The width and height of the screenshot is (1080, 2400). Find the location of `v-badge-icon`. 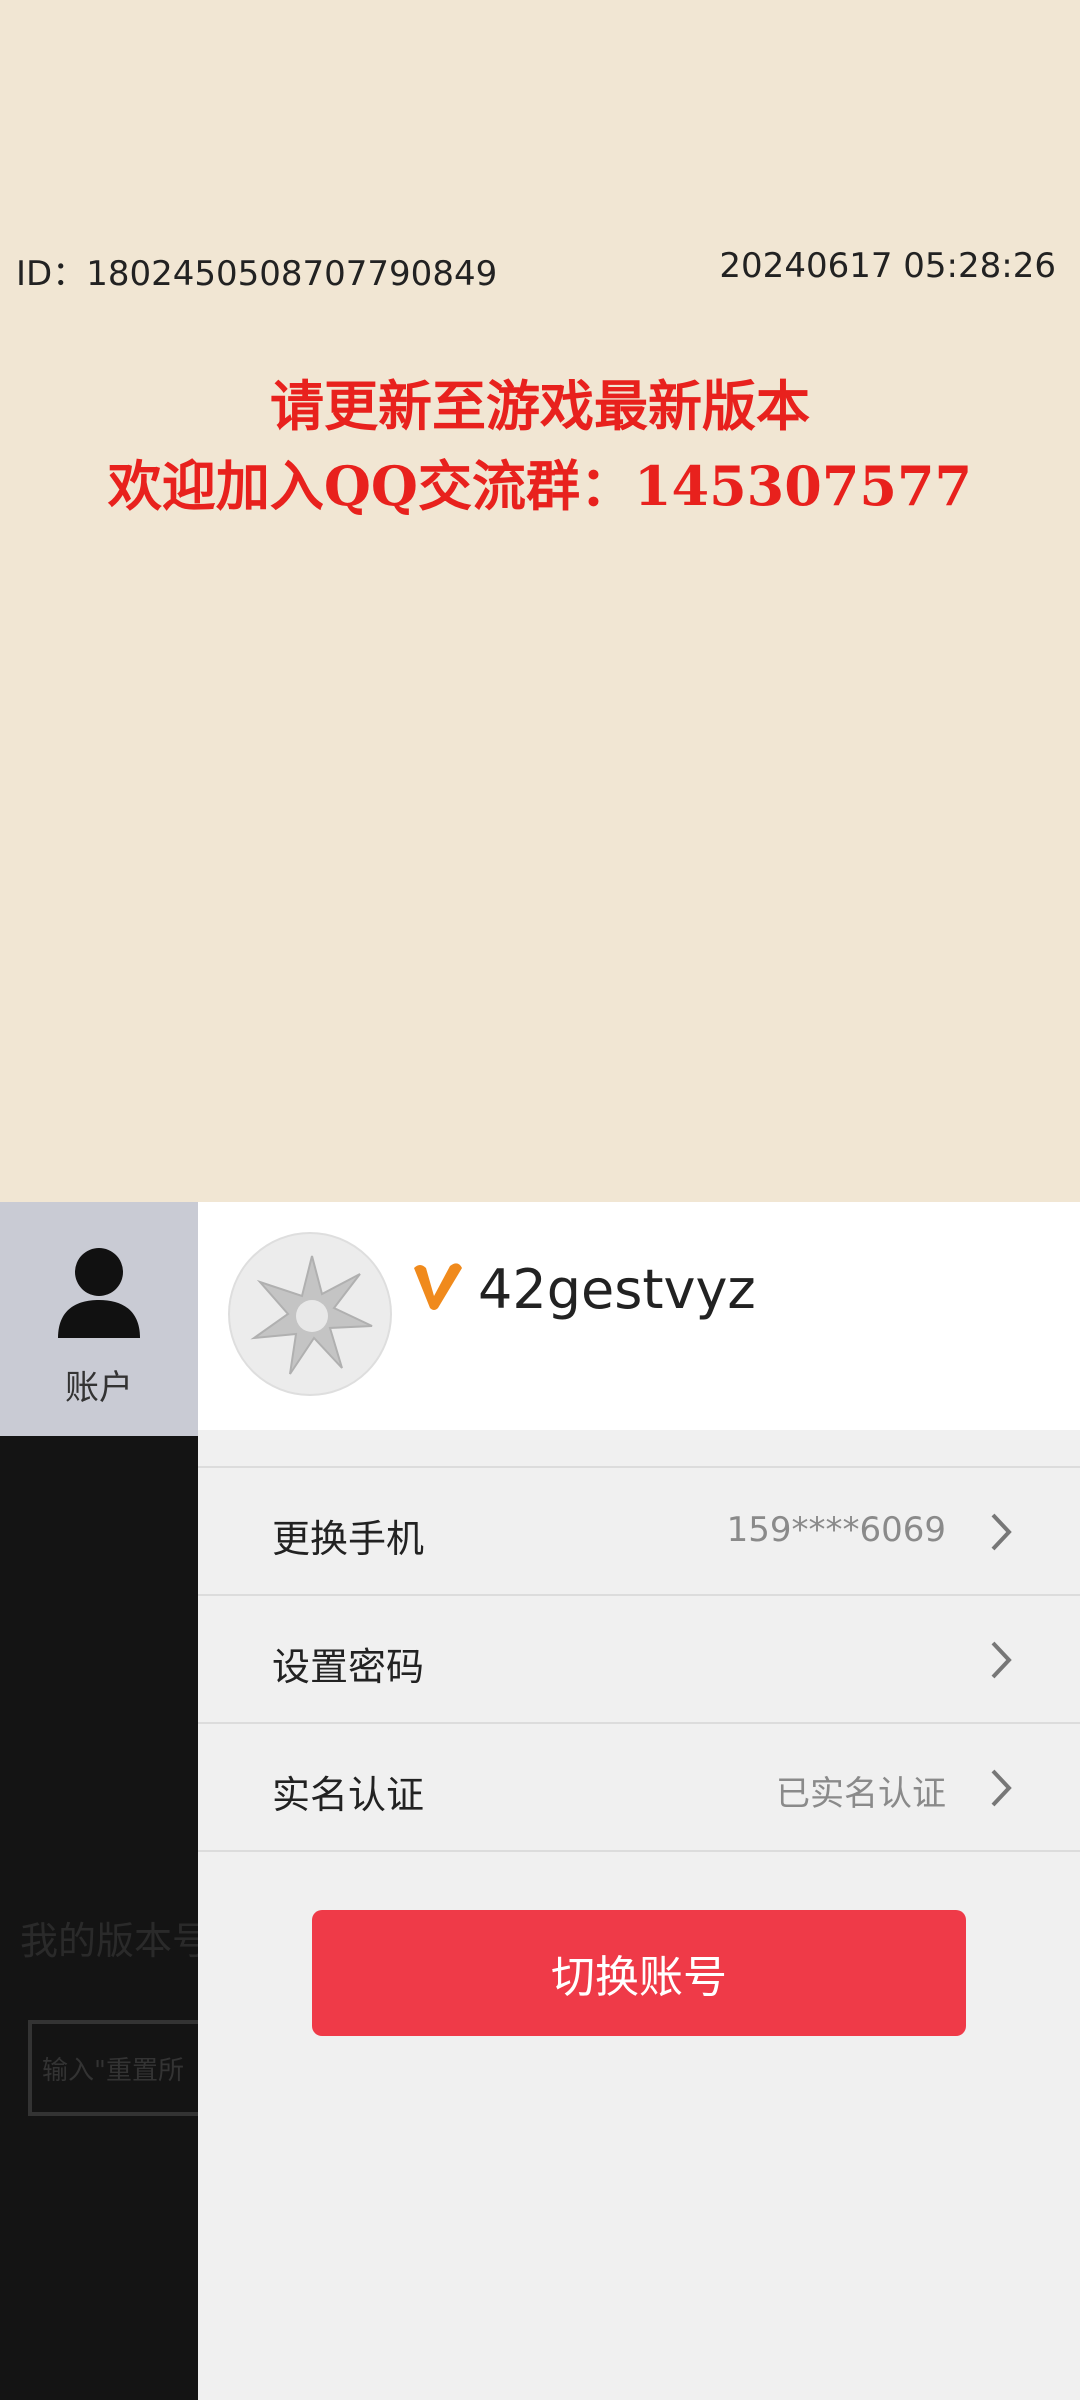

v-badge-icon is located at coordinates (438, 1286).